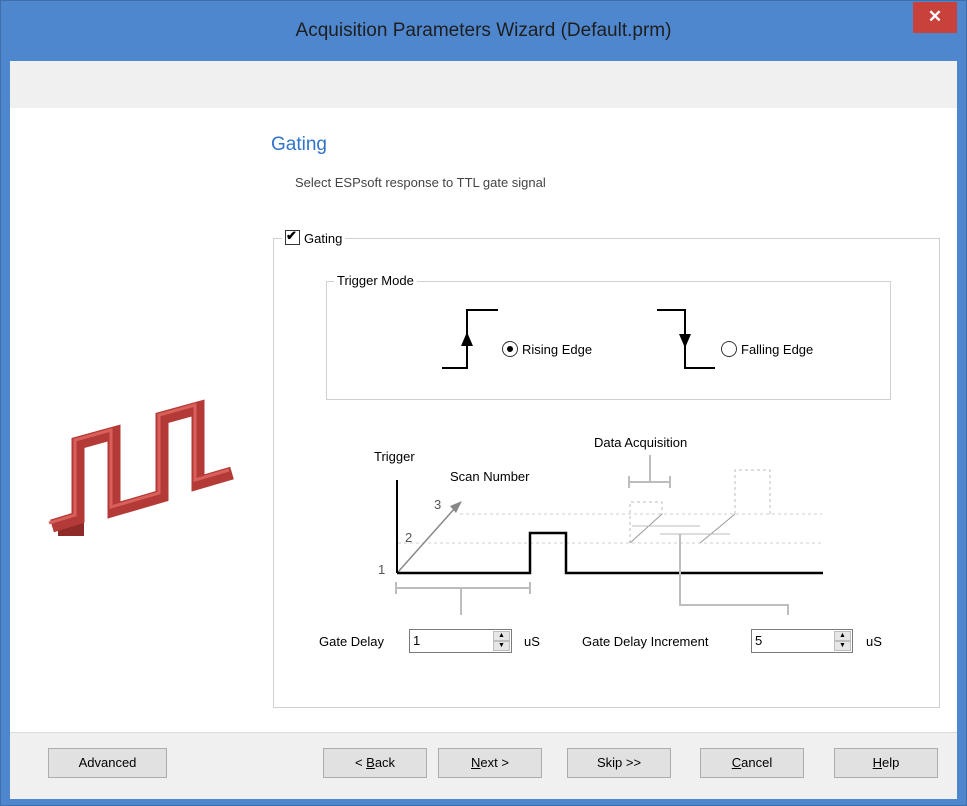 Image resolution: width=967 pixels, height=806 pixels. I want to click on back-button: < Back, so click(375, 763).